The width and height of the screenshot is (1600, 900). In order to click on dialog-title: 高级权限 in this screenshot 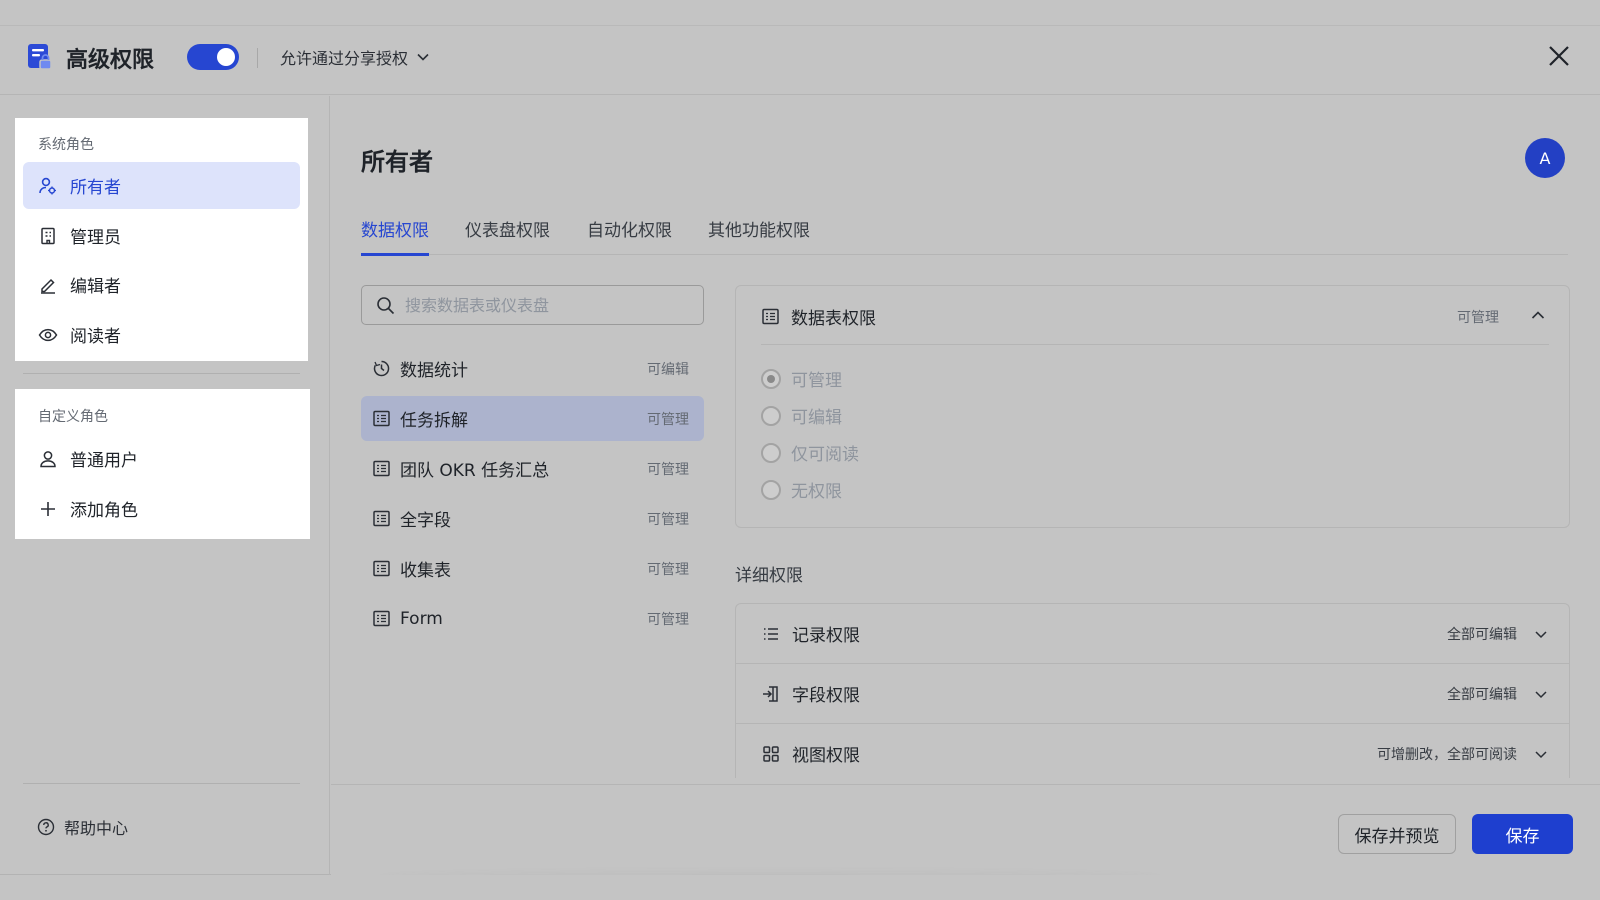, I will do `click(110, 60)`.